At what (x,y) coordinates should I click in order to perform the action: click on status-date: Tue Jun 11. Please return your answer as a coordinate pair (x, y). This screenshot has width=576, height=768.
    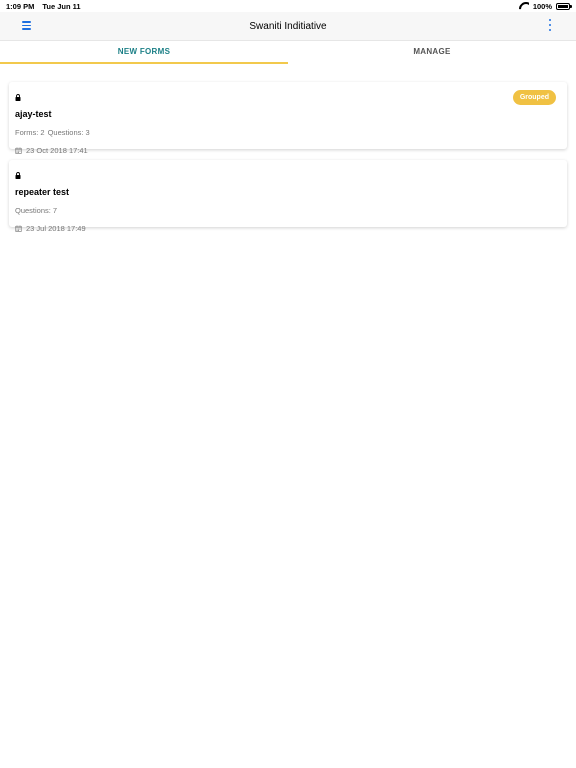
    Looking at the image, I should click on (61, 6).